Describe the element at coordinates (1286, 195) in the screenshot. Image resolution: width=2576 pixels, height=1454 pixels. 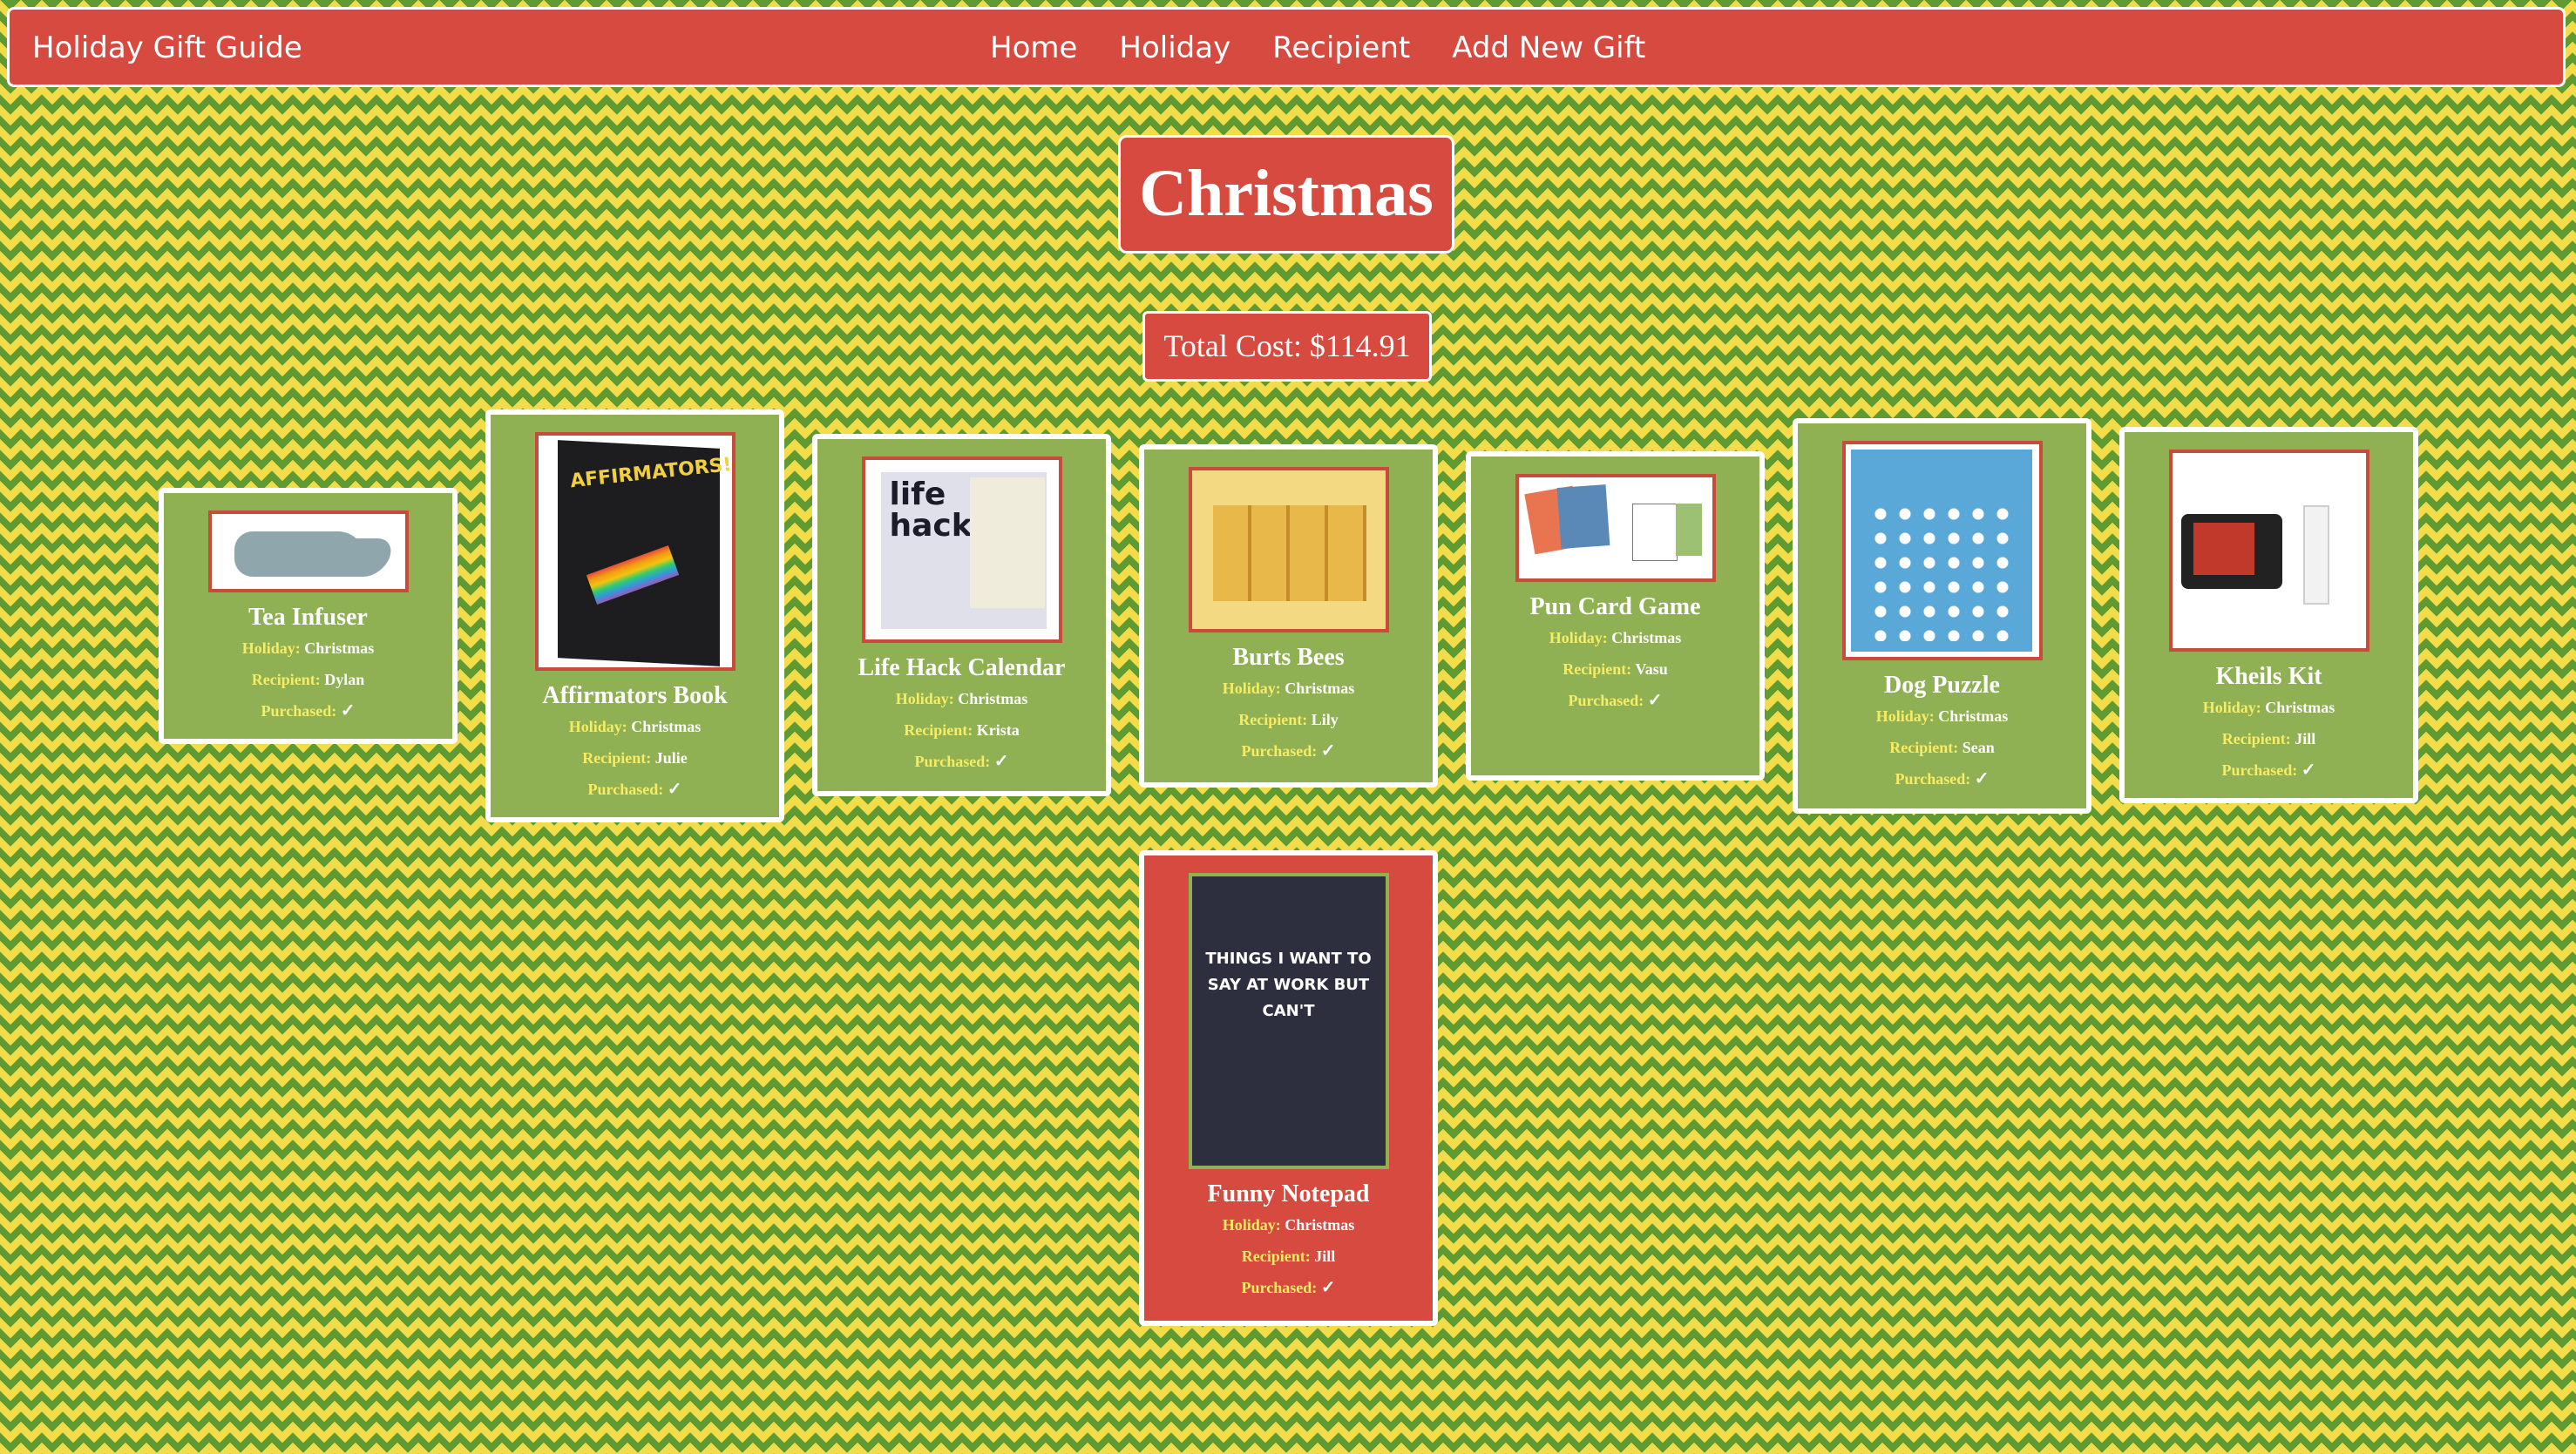
I see `page-title: Christmas` at that location.